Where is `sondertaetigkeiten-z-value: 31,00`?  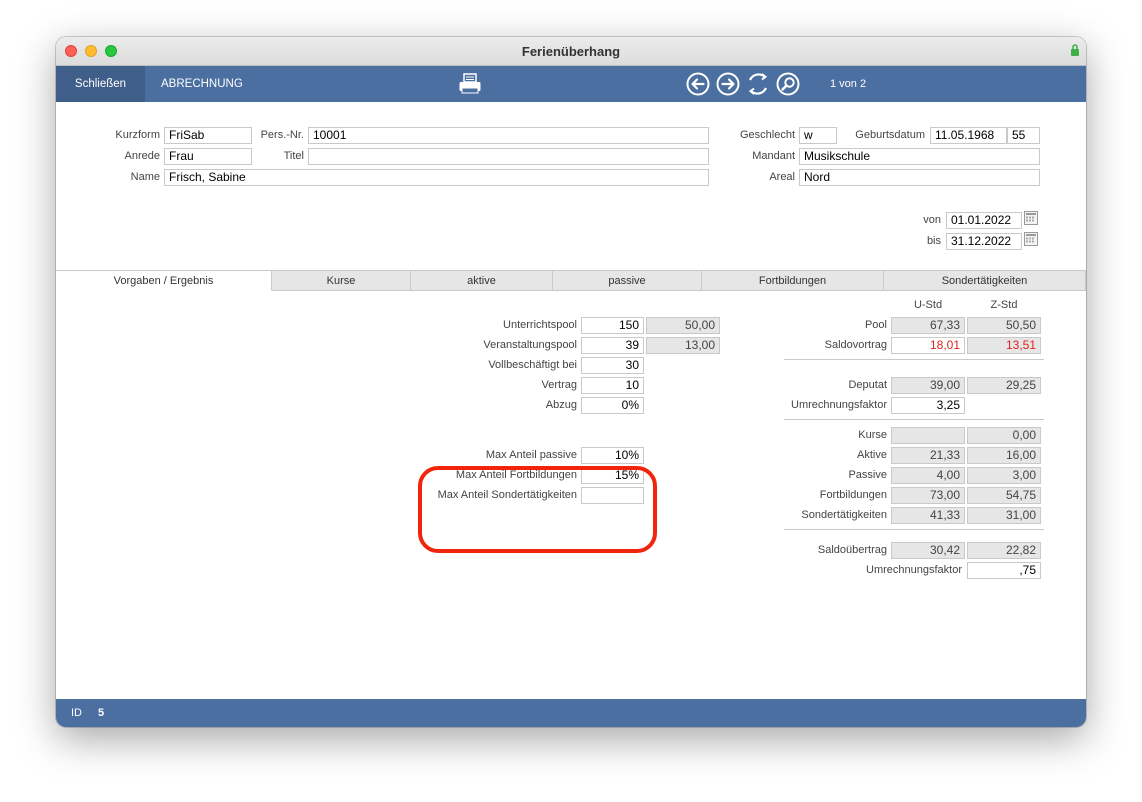
sondertaetigkeiten-z-value: 31,00 is located at coordinates (1004, 515).